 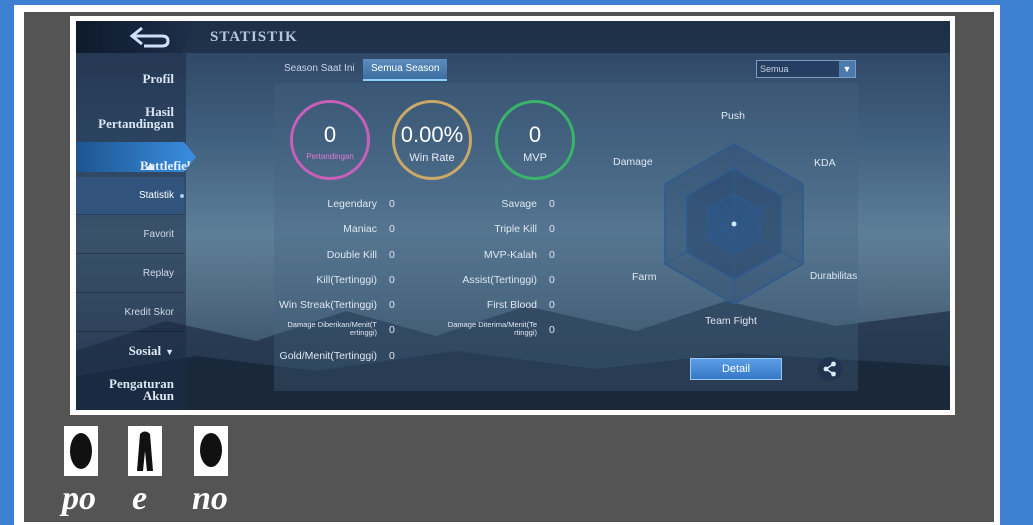 What do you see at coordinates (346, 280) in the screenshot?
I see `stat-label: Kill(Tertinggi)` at bounding box center [346, 280].